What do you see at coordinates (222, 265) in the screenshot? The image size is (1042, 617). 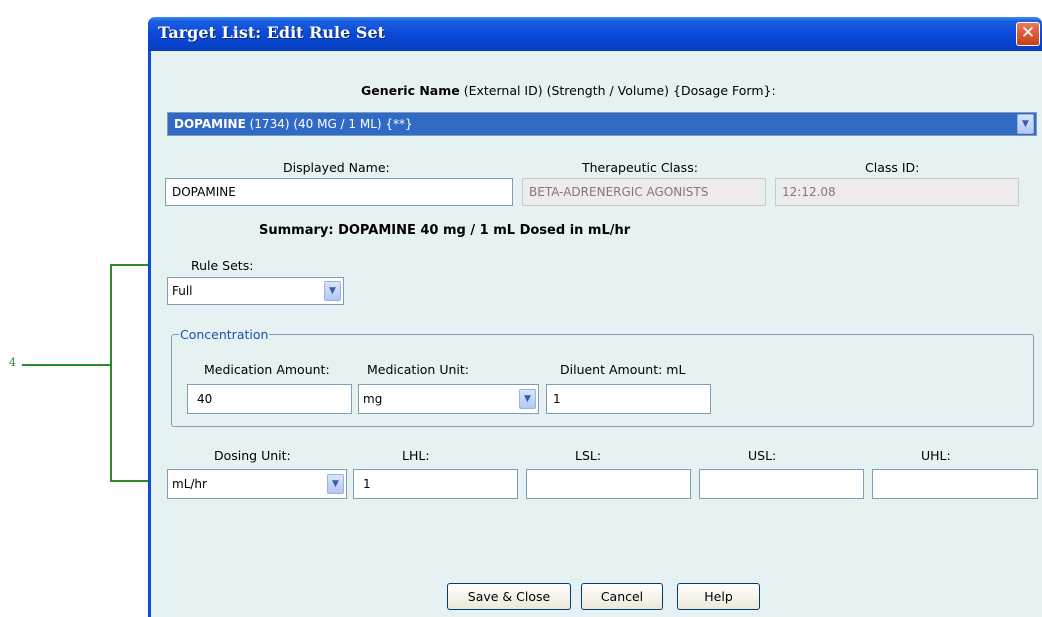 I see `rule-sets-label: Rule Sets:` at bounding box center [222, 265].